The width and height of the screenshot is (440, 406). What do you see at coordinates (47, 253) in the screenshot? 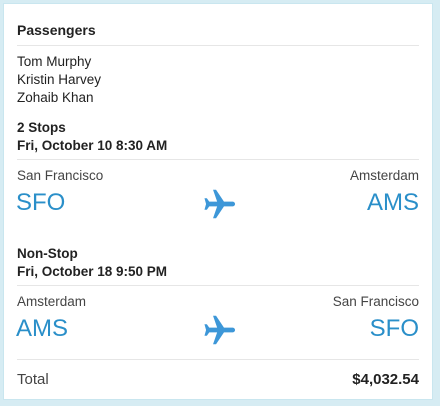
I see `flight-stops: Non-Stop` at bounding box center [47, 253].